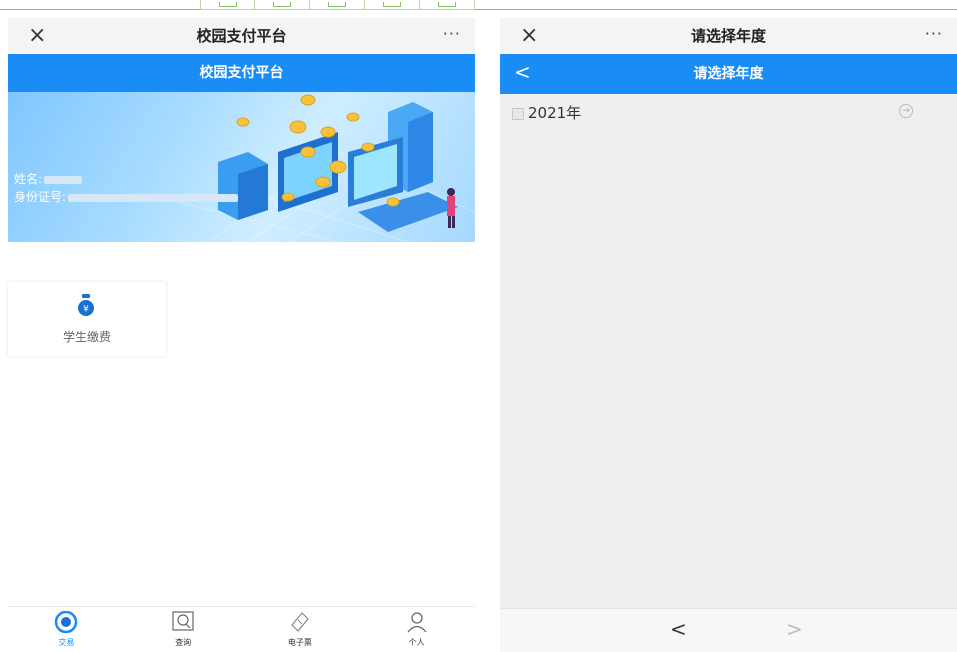 The width and height of the screenshot is (957, 652). I want to click on tab-trade: 交易, so click(66, 629).